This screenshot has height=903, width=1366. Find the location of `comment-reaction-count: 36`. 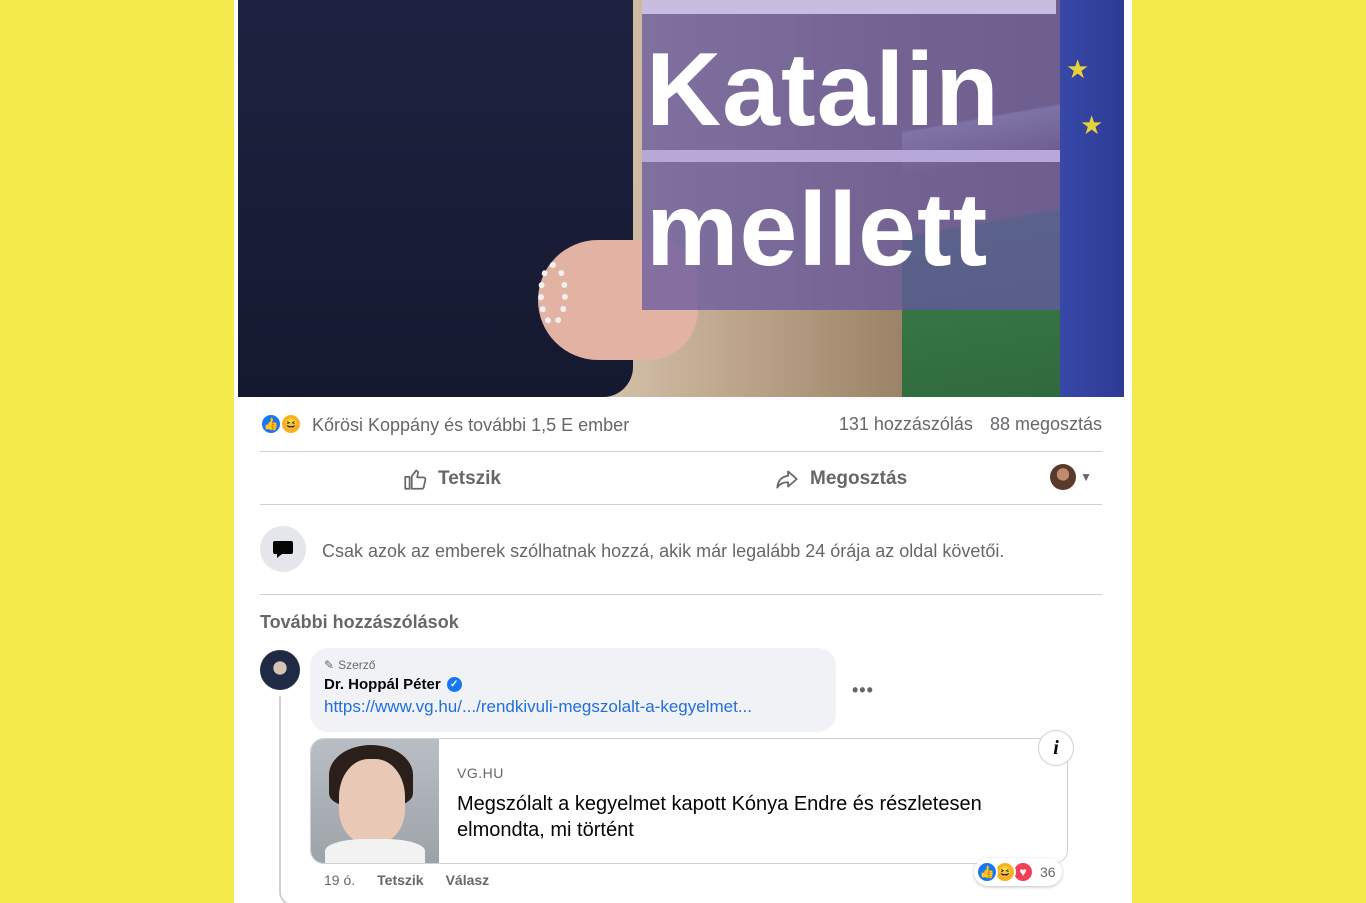

comment-reaction-count: 36 is located at coordinates (1048, 872).